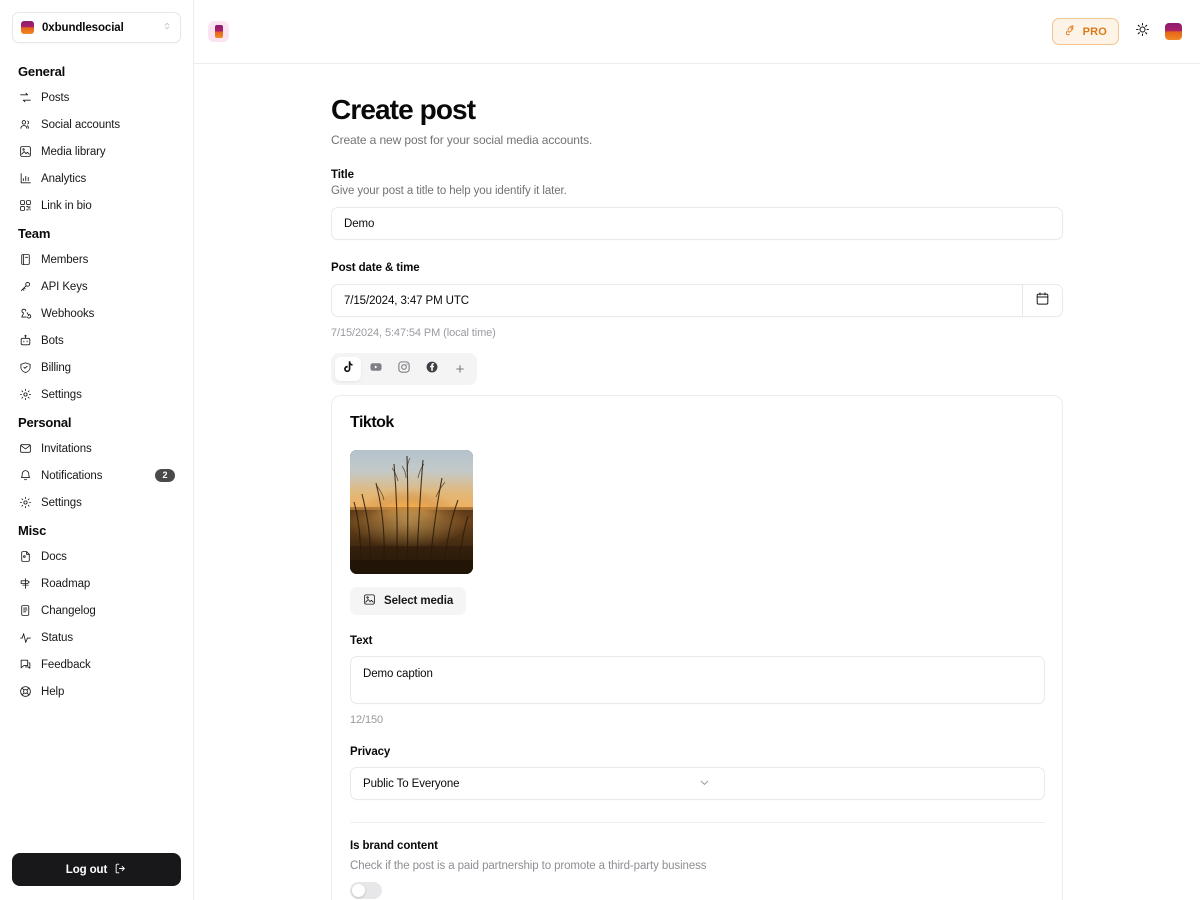  I want to click on log-out-icon, so click(120, 870).